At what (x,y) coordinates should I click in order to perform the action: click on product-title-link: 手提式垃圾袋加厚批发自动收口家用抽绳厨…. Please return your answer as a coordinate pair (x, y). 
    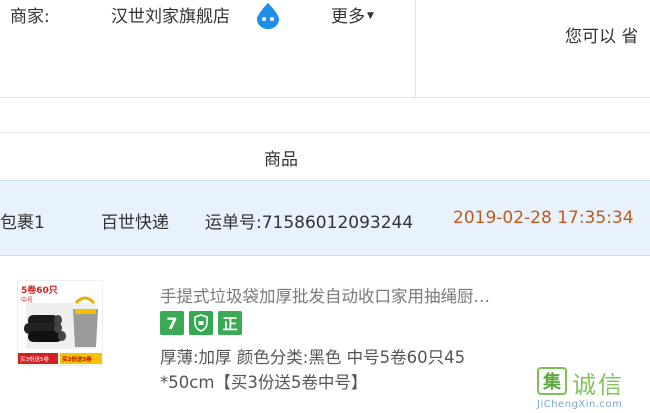
    Looking at the image, I should click on (325, 295).